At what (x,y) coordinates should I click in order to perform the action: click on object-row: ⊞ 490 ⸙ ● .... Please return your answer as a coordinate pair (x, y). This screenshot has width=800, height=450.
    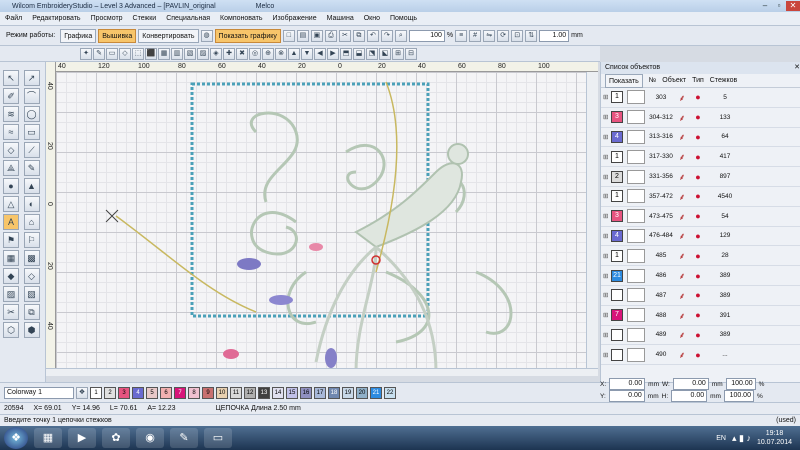
    Looking at the image, I should click on (700, 355).